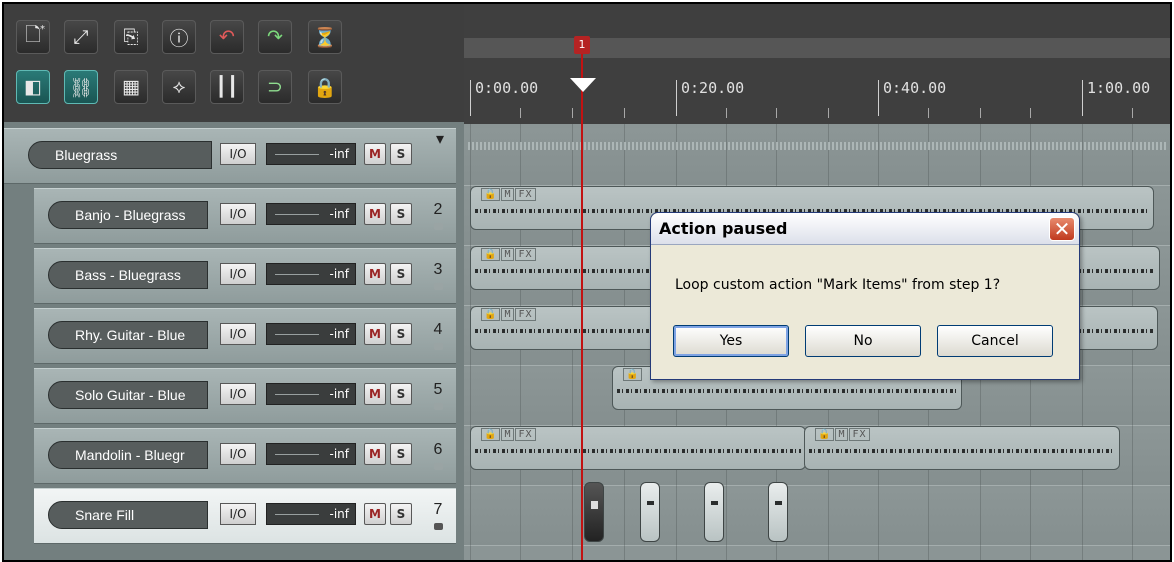  Describe the element at coordinates (128, 275) in the screenshot. I see `track-name: Bass - Bluegrass` at that location.